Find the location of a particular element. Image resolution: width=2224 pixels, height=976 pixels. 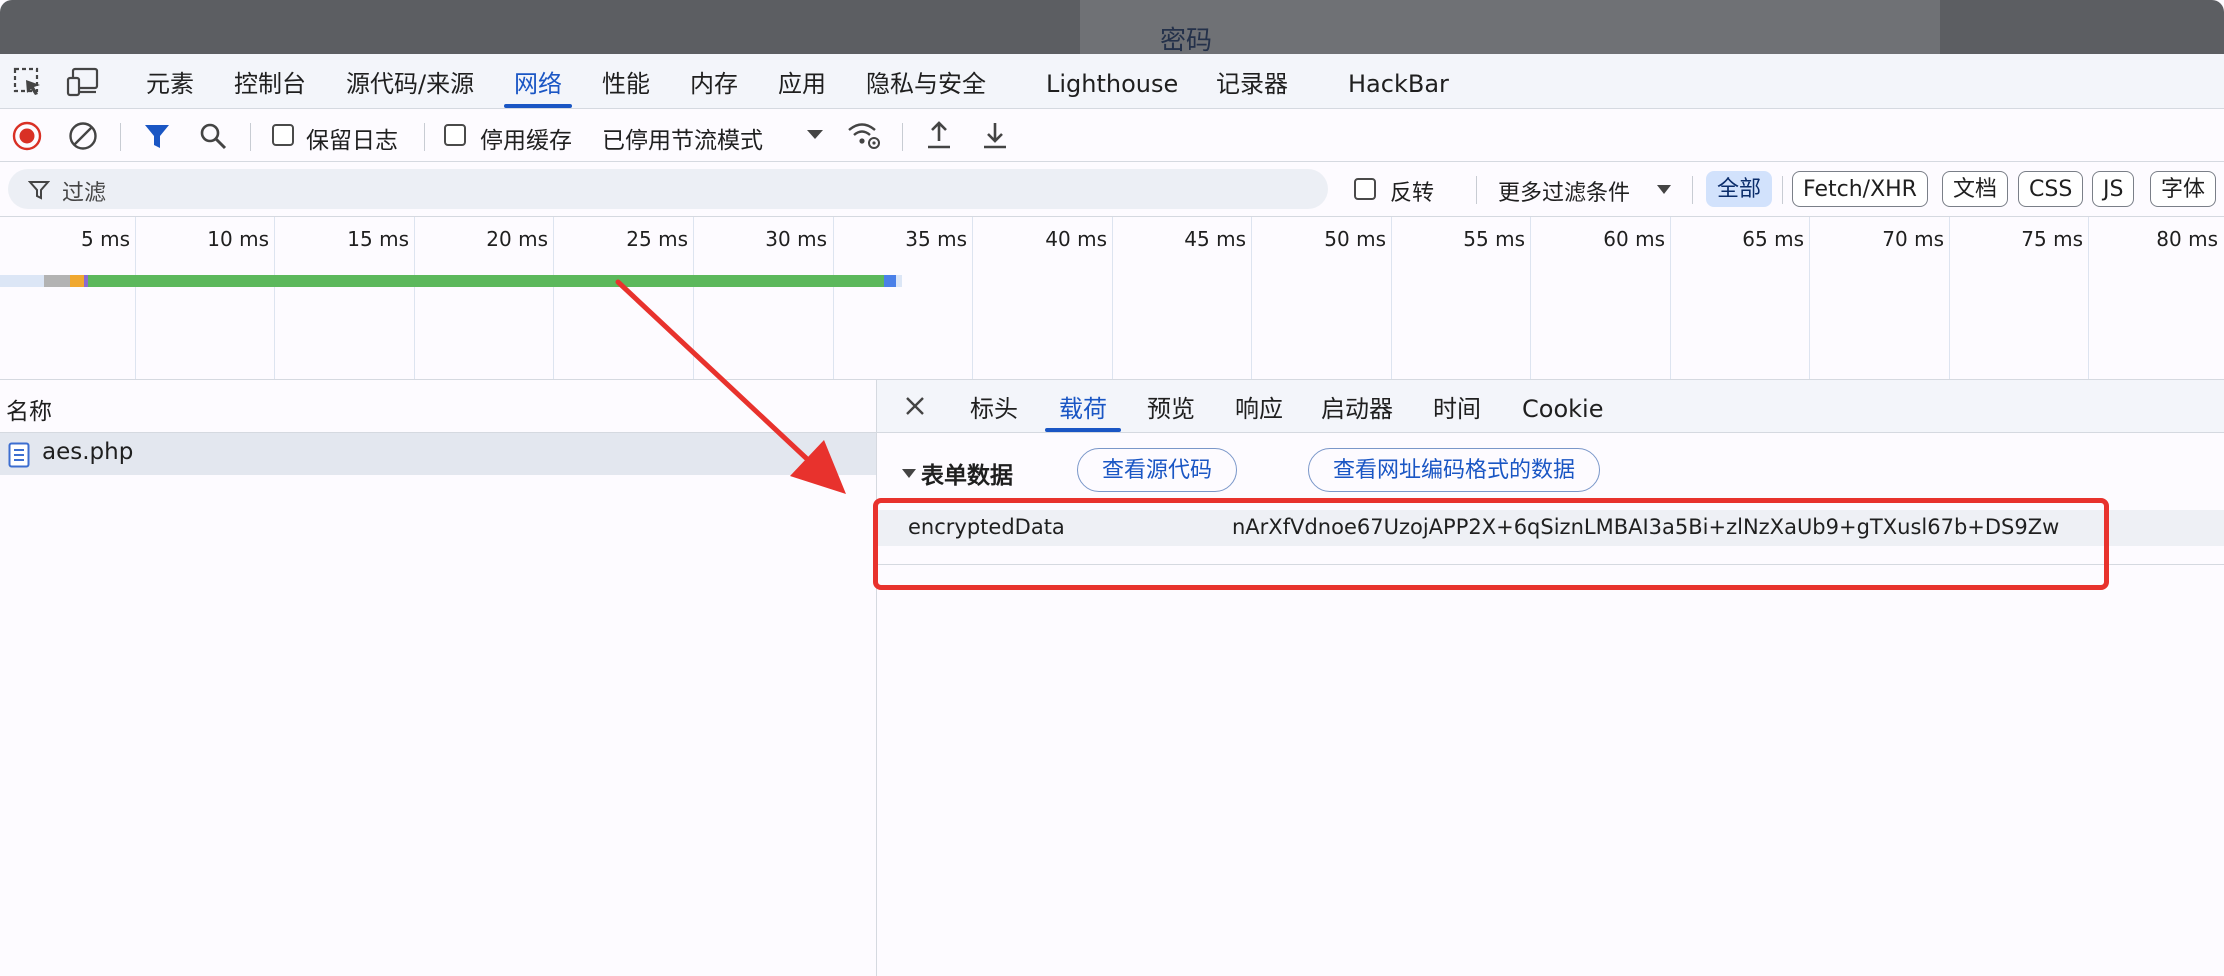

form-data-title: 表单数据 is located at coordinates (967, 473).